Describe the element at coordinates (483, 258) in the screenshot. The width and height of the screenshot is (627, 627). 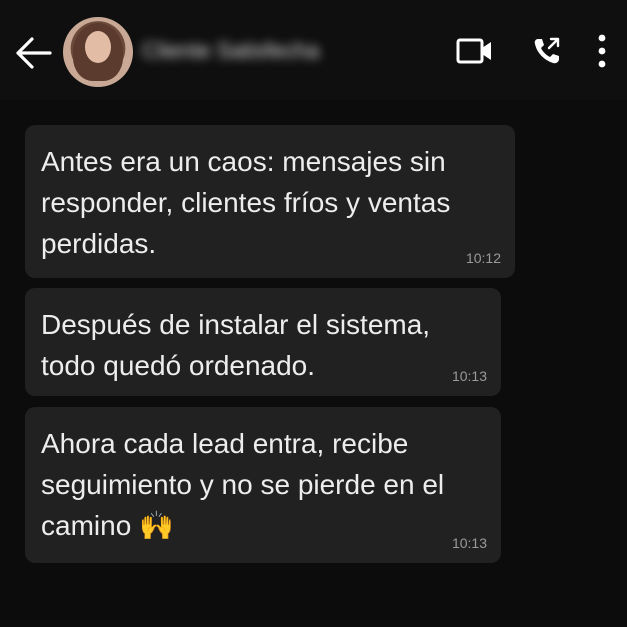
I see `message-time: 10:12` at that location.